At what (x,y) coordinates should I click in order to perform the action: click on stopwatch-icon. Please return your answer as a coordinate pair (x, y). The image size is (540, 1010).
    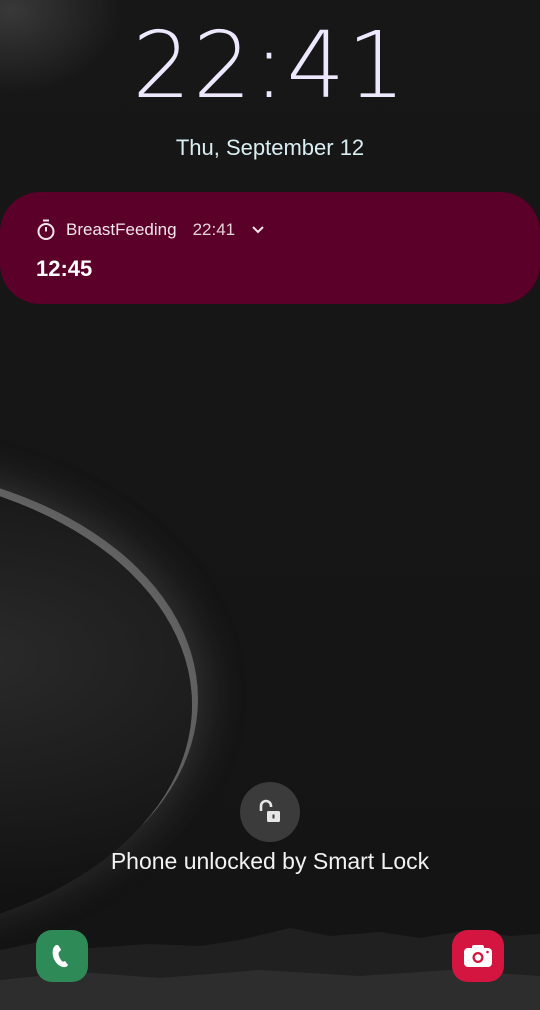
    Looking at the image, I should click on (46, 229).